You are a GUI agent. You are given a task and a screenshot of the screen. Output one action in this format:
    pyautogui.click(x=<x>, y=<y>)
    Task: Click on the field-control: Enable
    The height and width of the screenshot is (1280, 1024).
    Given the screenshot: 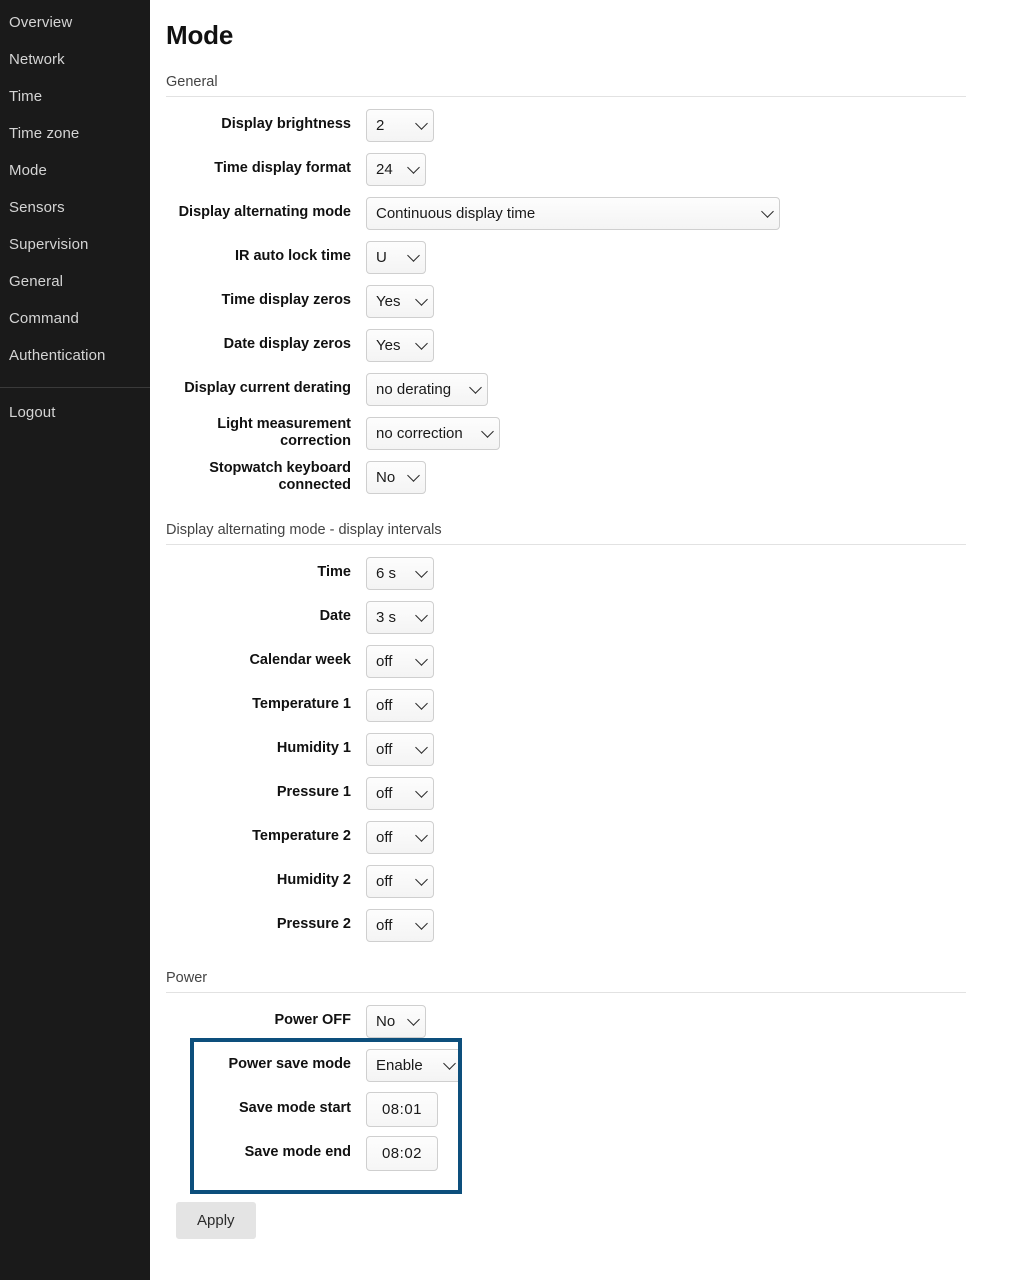 What is the action you would take?
    pyautogui.click(x=414, y=1065)
    